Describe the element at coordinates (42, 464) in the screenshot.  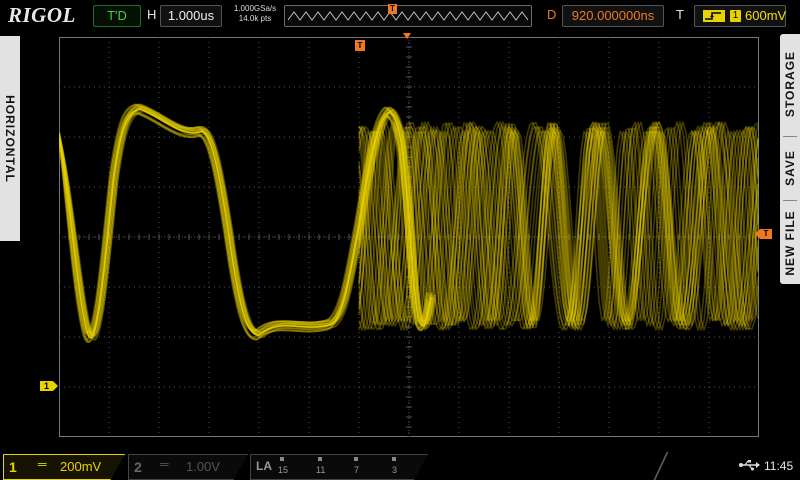
I see `ch1-dc-coupling-icon: ═` at that location.